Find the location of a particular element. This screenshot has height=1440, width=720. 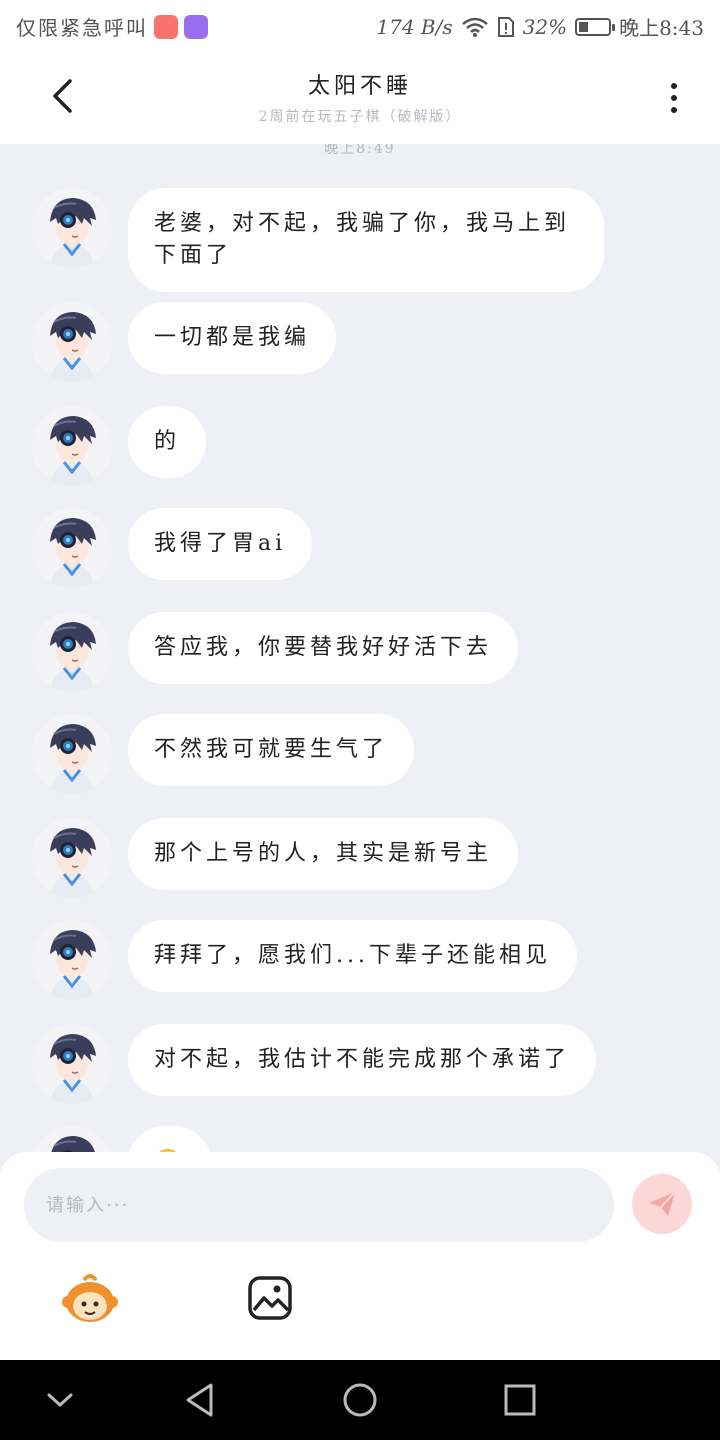

chat-header: 太阳不睡 2周前在玩五子棋（破解版） is located at coordinates (360, 97).